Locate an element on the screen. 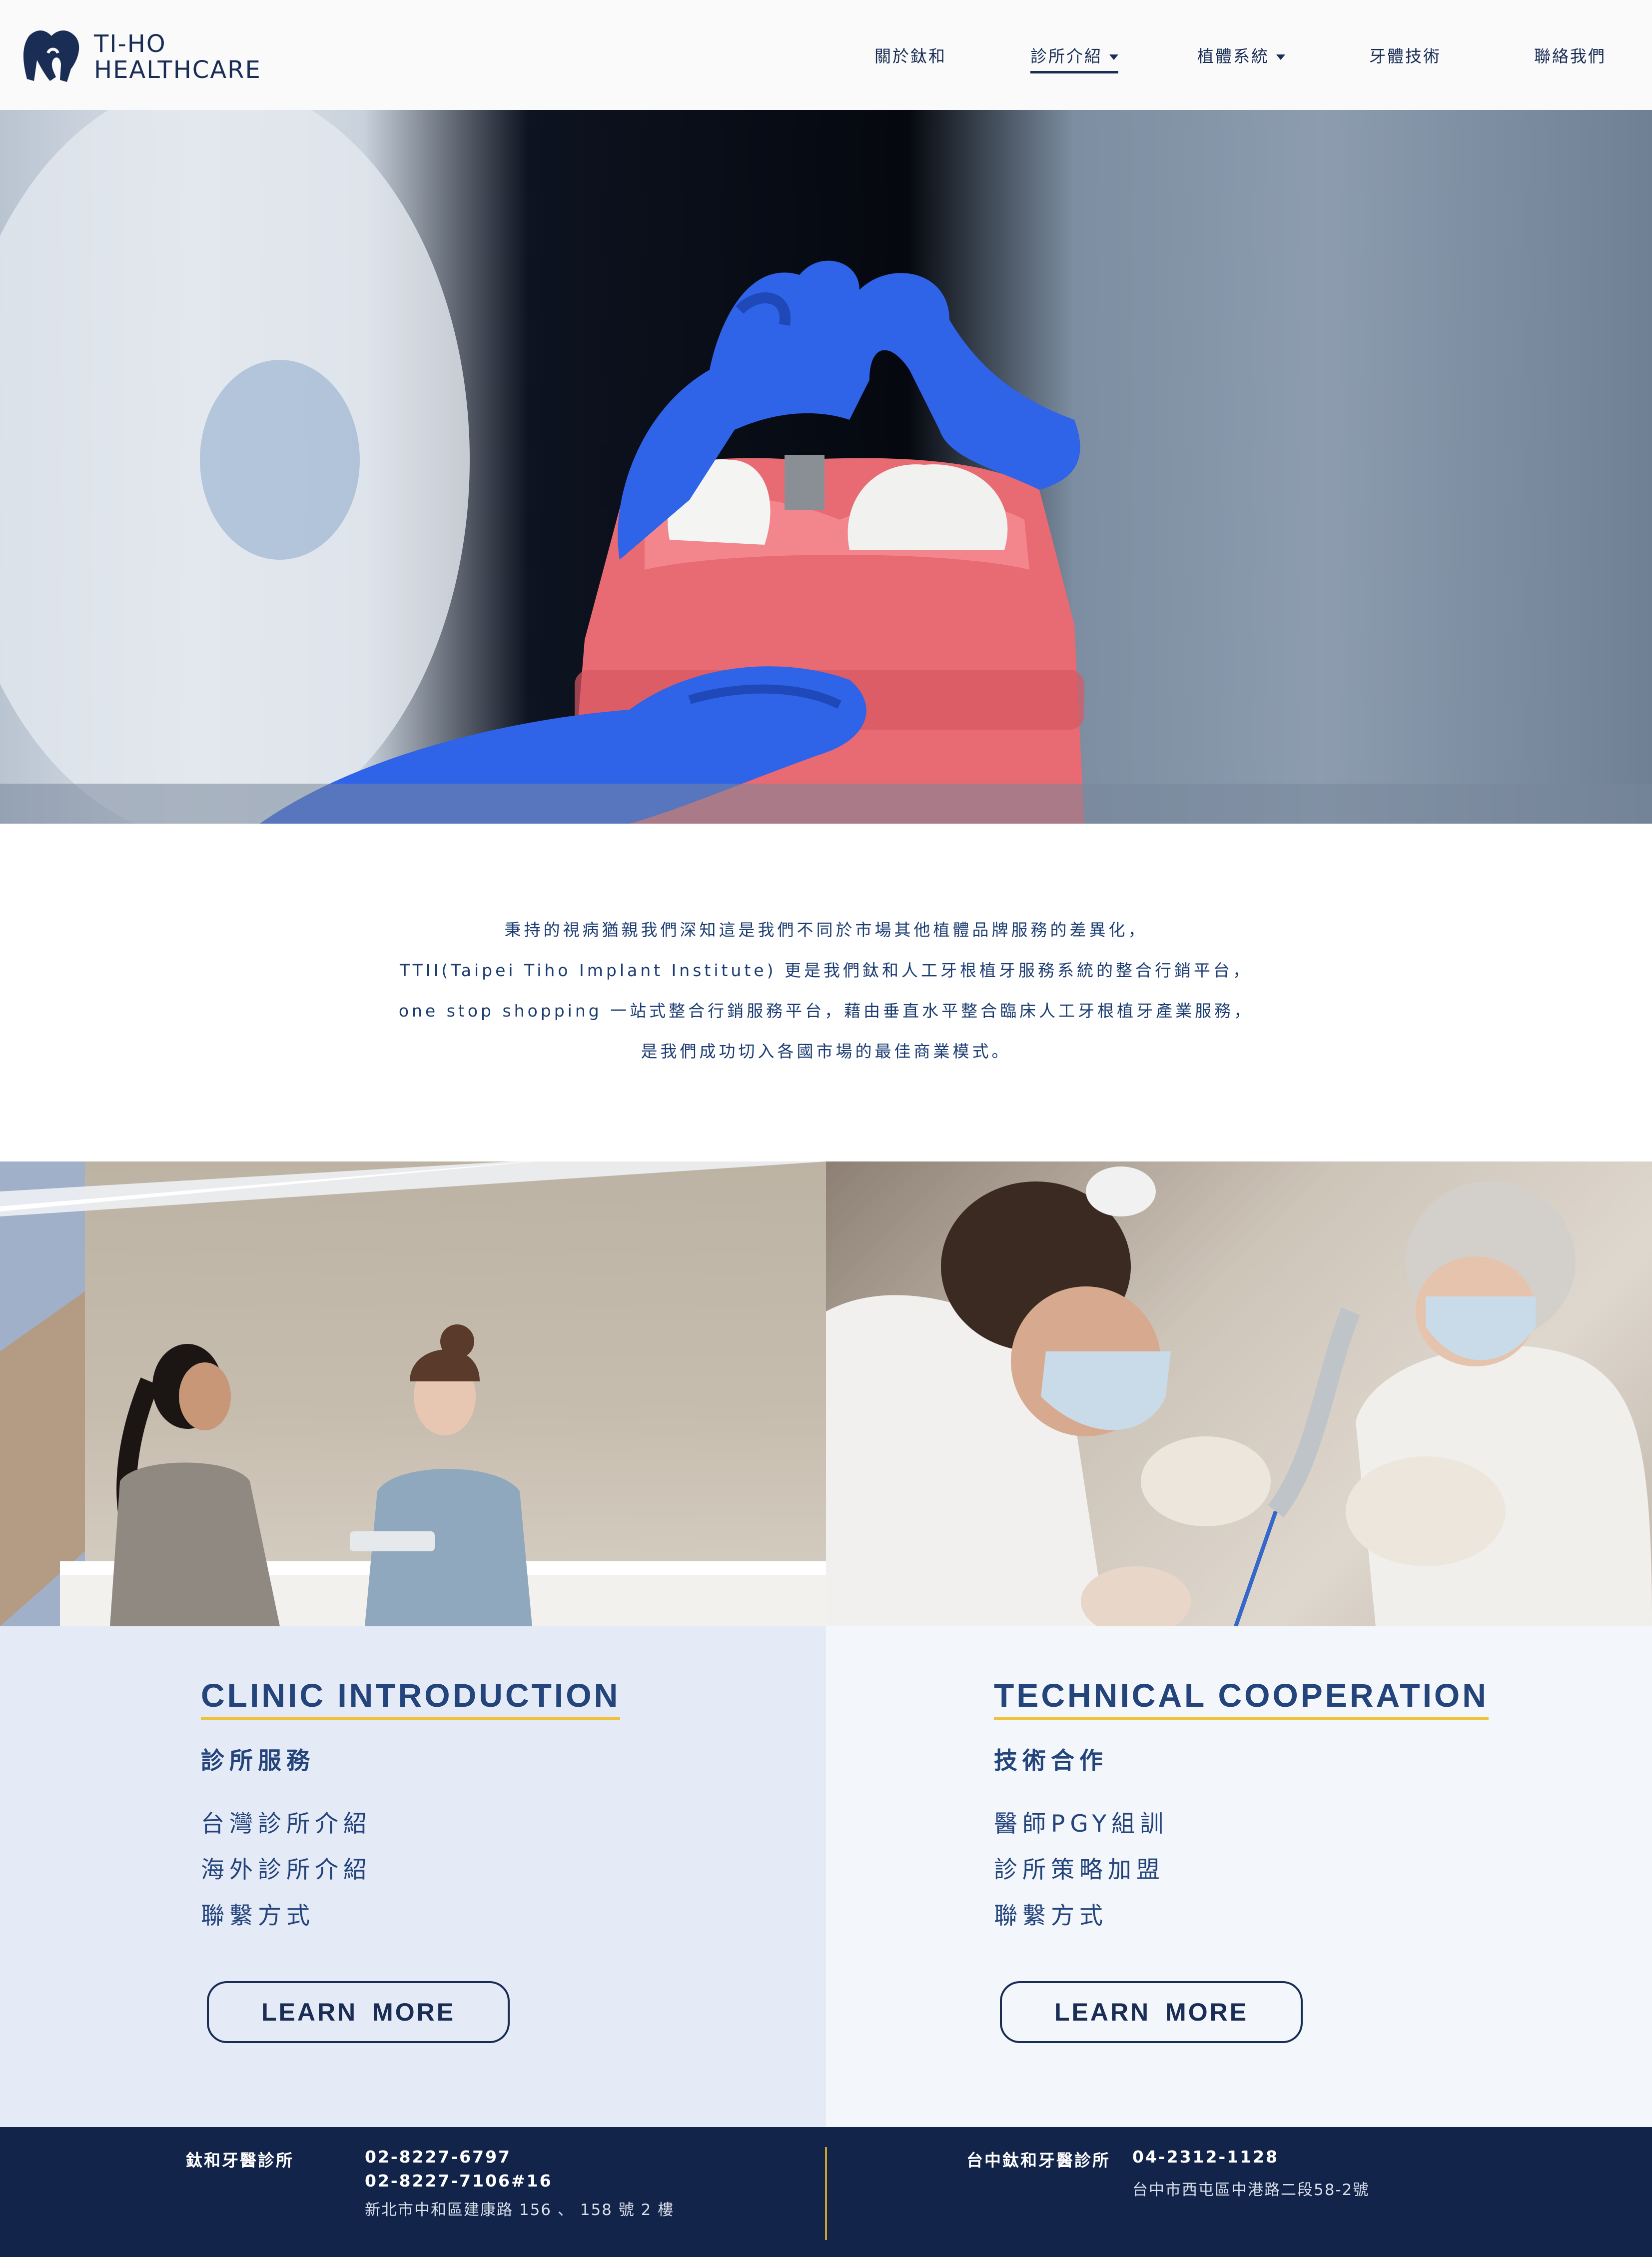 The height and width of the screenshot is (2257, 1652). dentist-illustration is located at coordinates (1239, 1393).